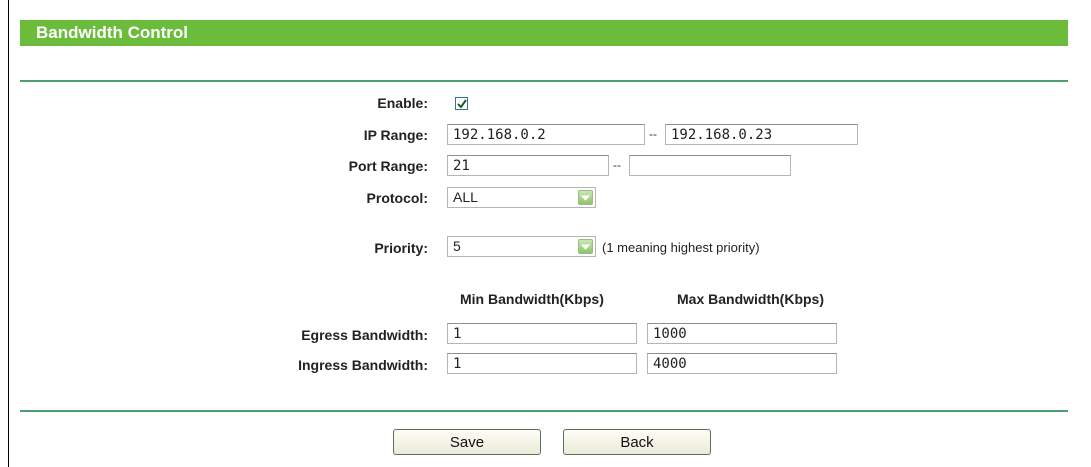 This screenshot has width=1091, height=467. Describe the element at coordinates (397, 198) in the screenshot. I see `protocol-label: Protocol:` at that location.